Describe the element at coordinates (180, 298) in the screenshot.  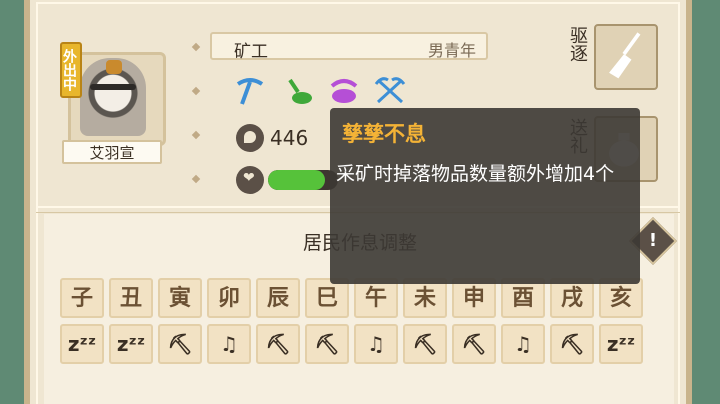
I see `hour-cell: 寅` at that location.